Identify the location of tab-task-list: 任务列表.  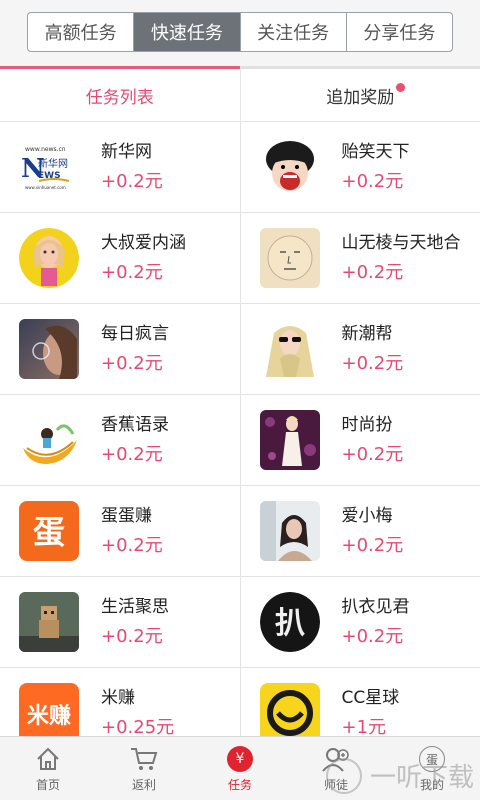
(120, 95).